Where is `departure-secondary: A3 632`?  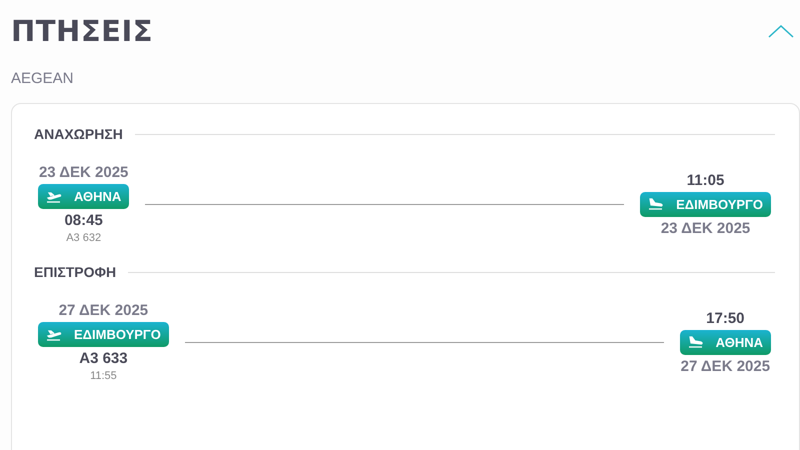 departure-secondary: A3 632 is located at coordinates (84, 238).